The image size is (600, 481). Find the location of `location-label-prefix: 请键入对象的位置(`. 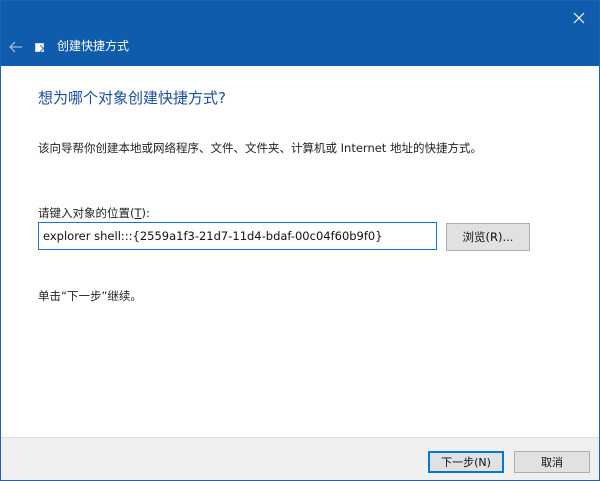

location-label-prefix: 请键入对象的位置( is located at coordinates (86, 213).